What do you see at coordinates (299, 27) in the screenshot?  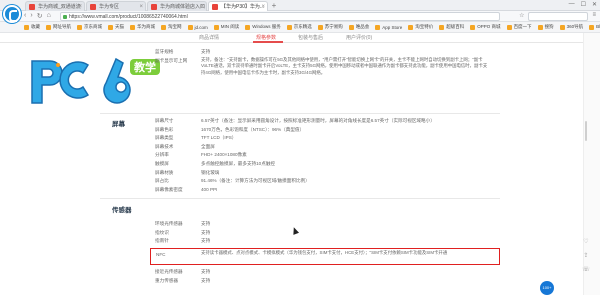 I see `bookmark-item: 京东精选` at bounding box center [299, 27].